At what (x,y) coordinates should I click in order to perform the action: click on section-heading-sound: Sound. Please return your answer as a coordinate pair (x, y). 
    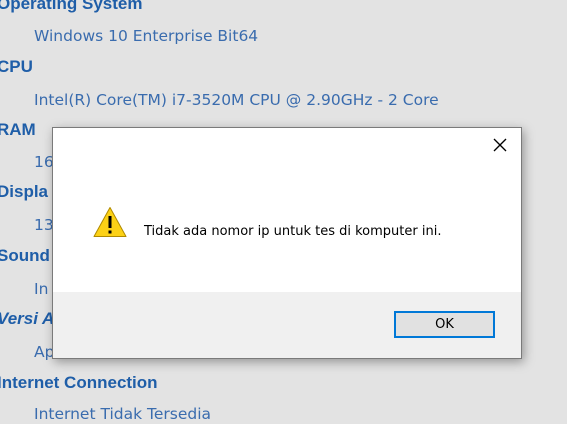
    Looking at the image, I should click on (25, 255).